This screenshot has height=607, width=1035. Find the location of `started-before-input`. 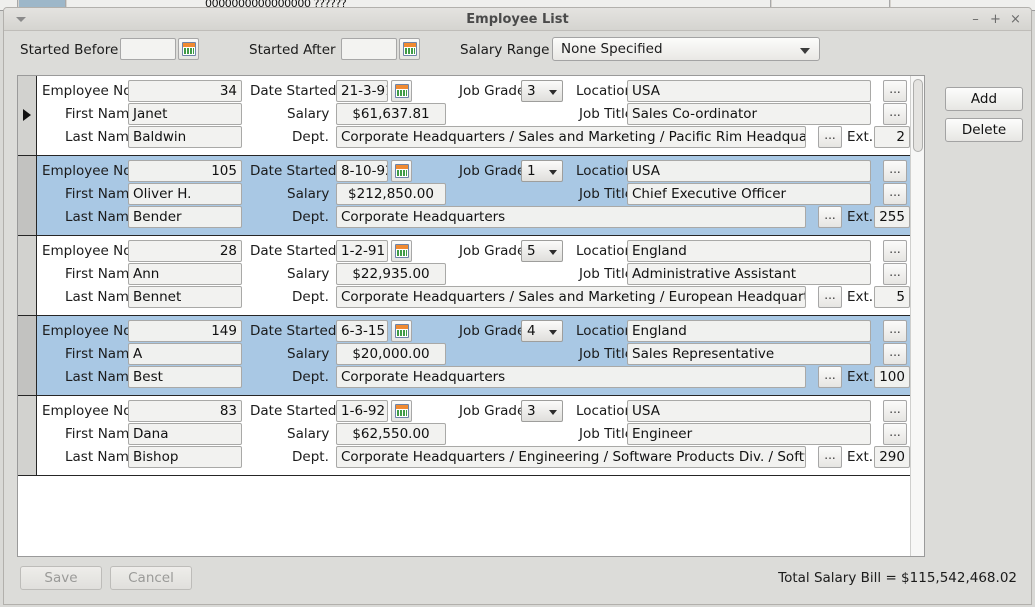

started-before-input is located at coordinates (148, 49).